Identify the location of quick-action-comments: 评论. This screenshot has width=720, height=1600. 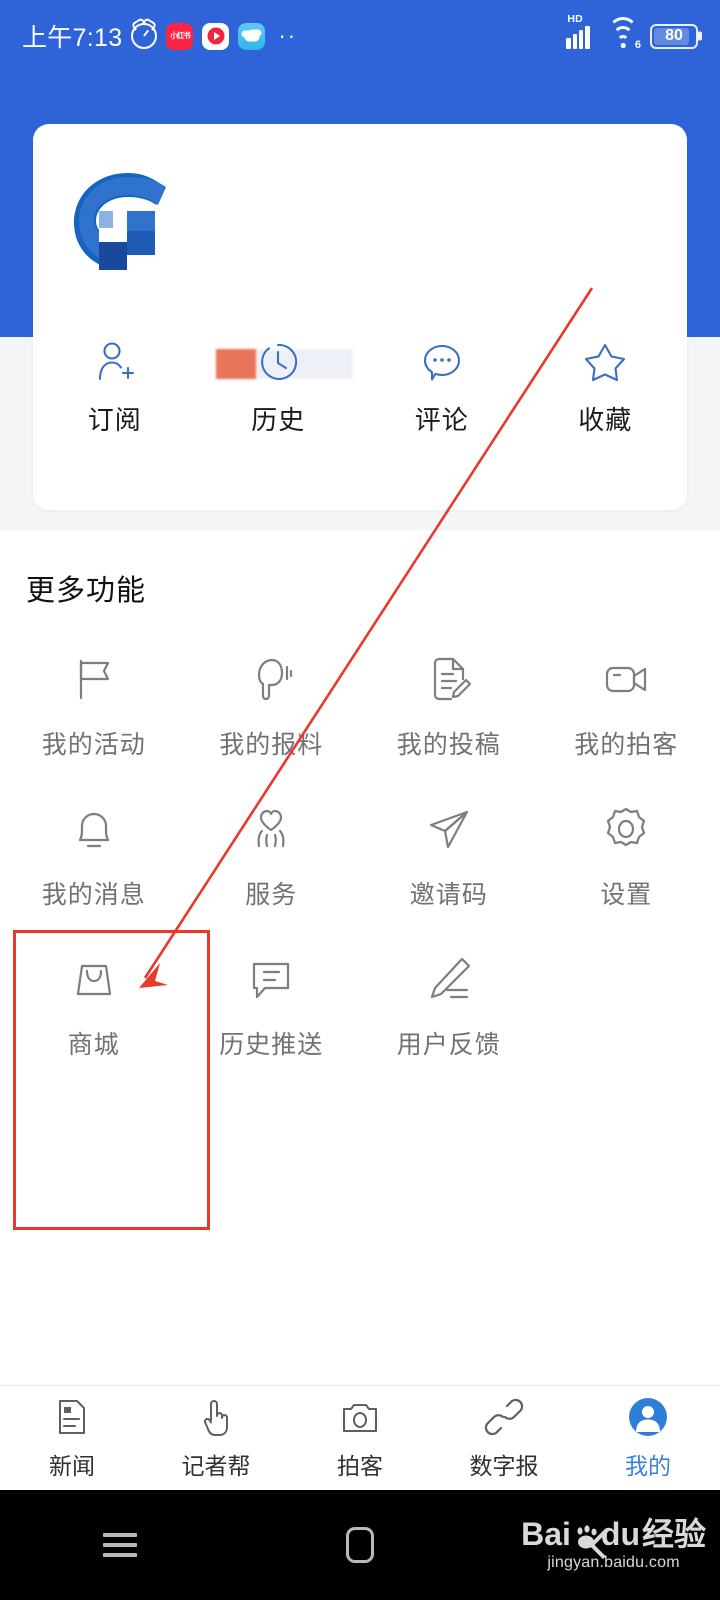
(442, 388).